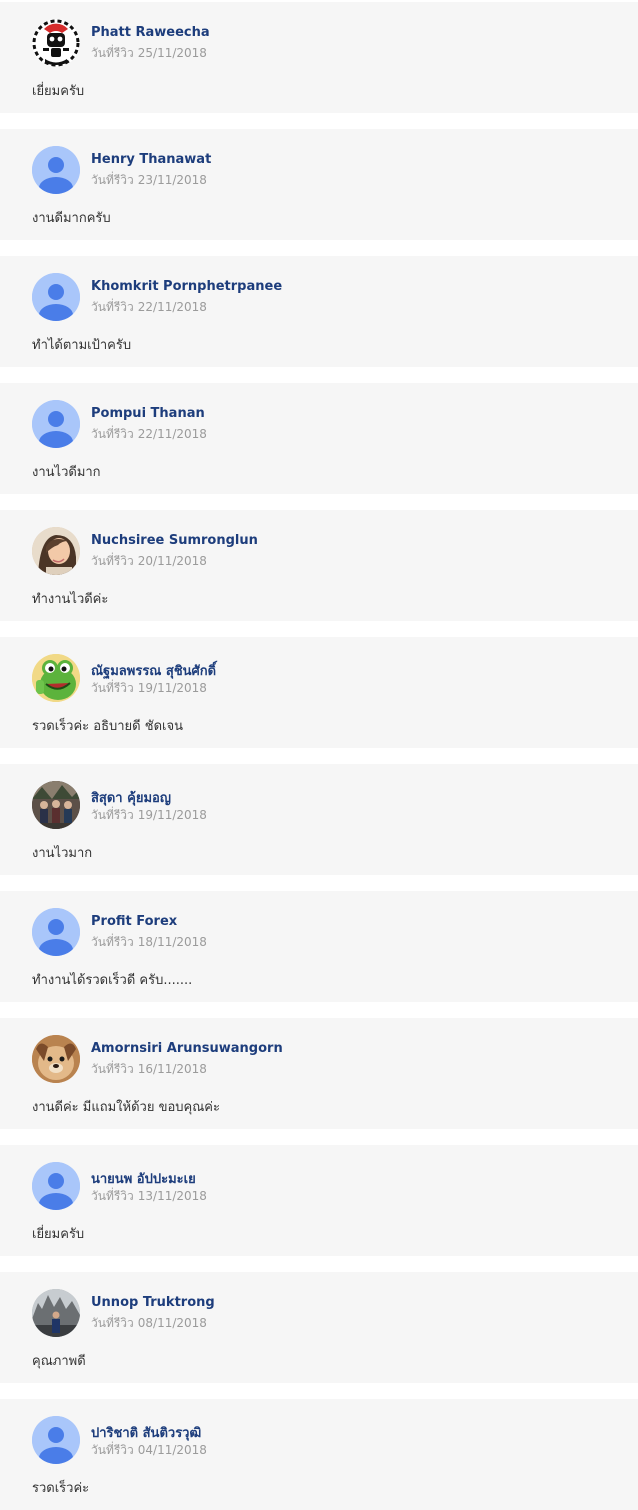 The image size is (638, 1510). I want to click on review-date: วันที่รีวิว 04/11/2018, so click(149, 1450).